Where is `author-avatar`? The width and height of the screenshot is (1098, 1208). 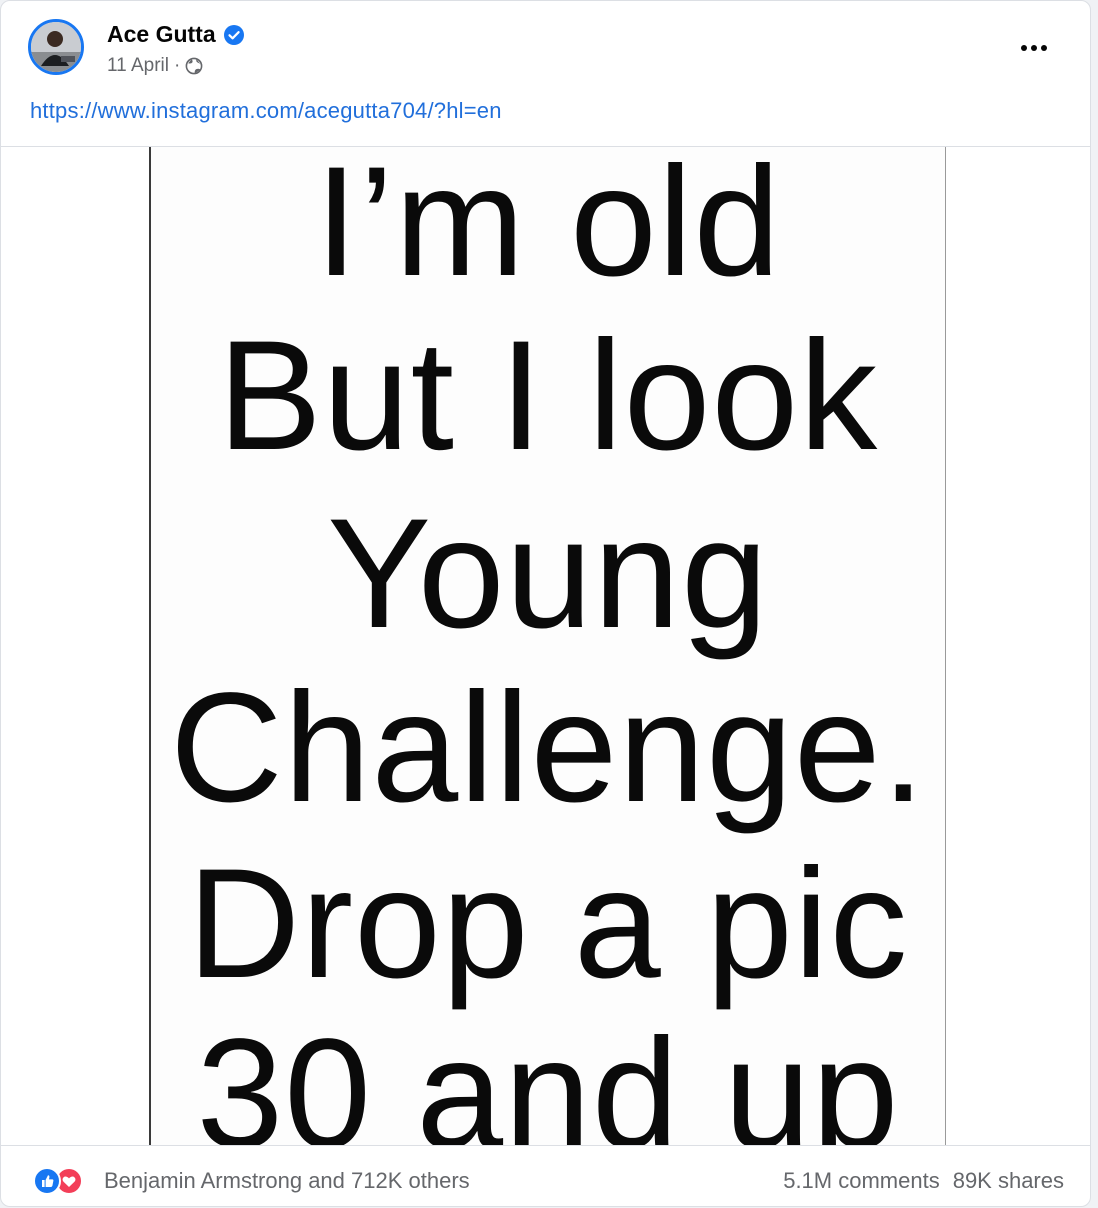
author-avatar is located at coordinates (56, 47).